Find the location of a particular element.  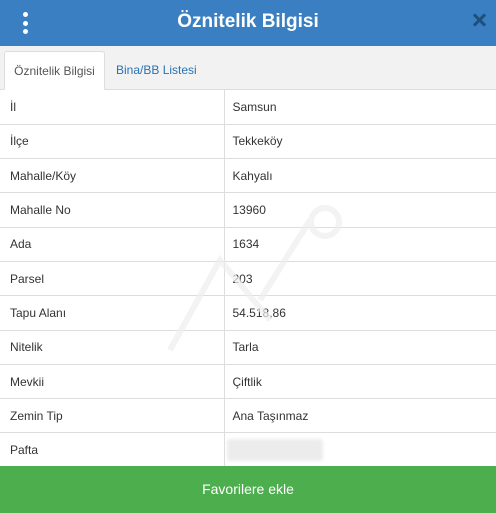

table-row: Ada 1634 is located at coordinates (248, 244).